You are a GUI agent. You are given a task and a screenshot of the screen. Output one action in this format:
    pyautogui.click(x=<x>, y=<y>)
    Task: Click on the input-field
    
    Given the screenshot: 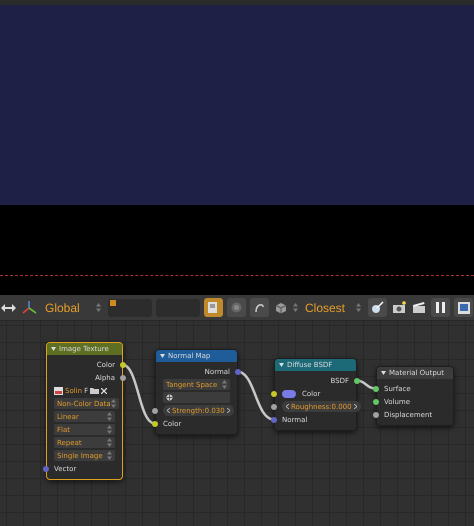 What is the action you would take?
    pyautogui.click(x=130, y=307)
    